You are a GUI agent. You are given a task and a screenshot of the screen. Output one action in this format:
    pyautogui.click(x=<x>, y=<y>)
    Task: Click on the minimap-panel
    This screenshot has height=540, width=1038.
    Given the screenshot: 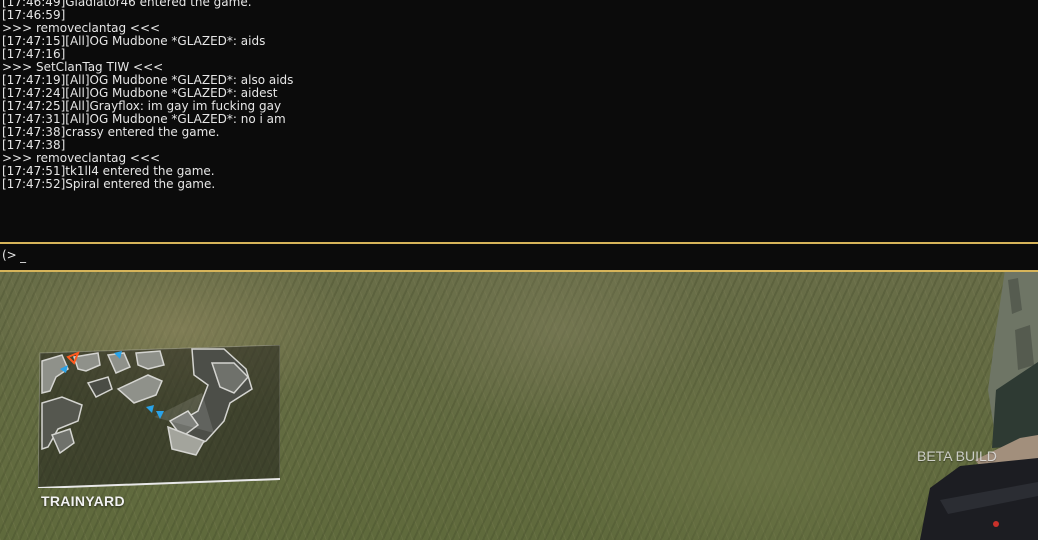 What is the action you would take?
    pyautogui.click(x=159, y=416)
    